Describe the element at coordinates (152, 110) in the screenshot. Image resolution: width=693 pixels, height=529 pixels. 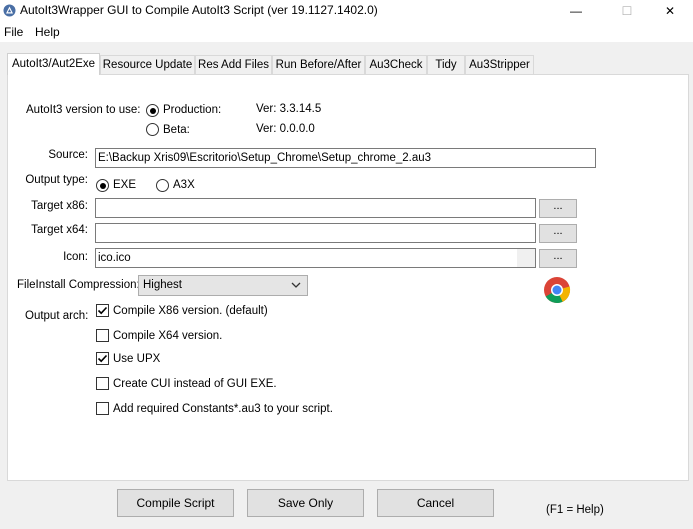
I see `production-radio` at that location.